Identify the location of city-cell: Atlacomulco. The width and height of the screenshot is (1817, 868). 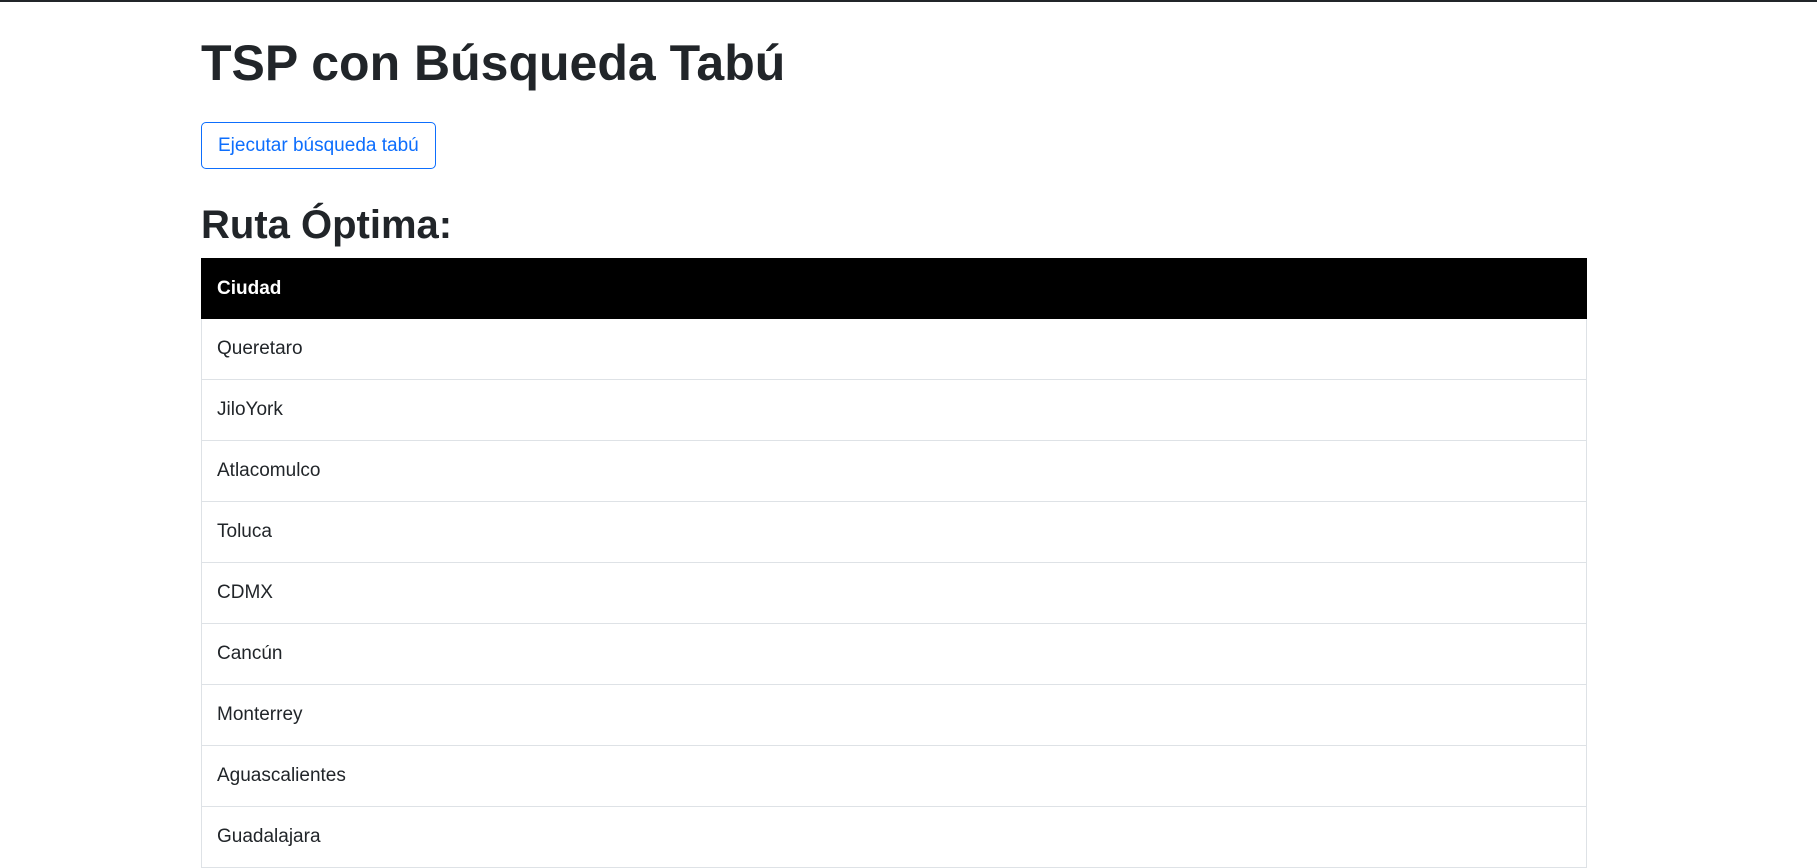
(894, 471).